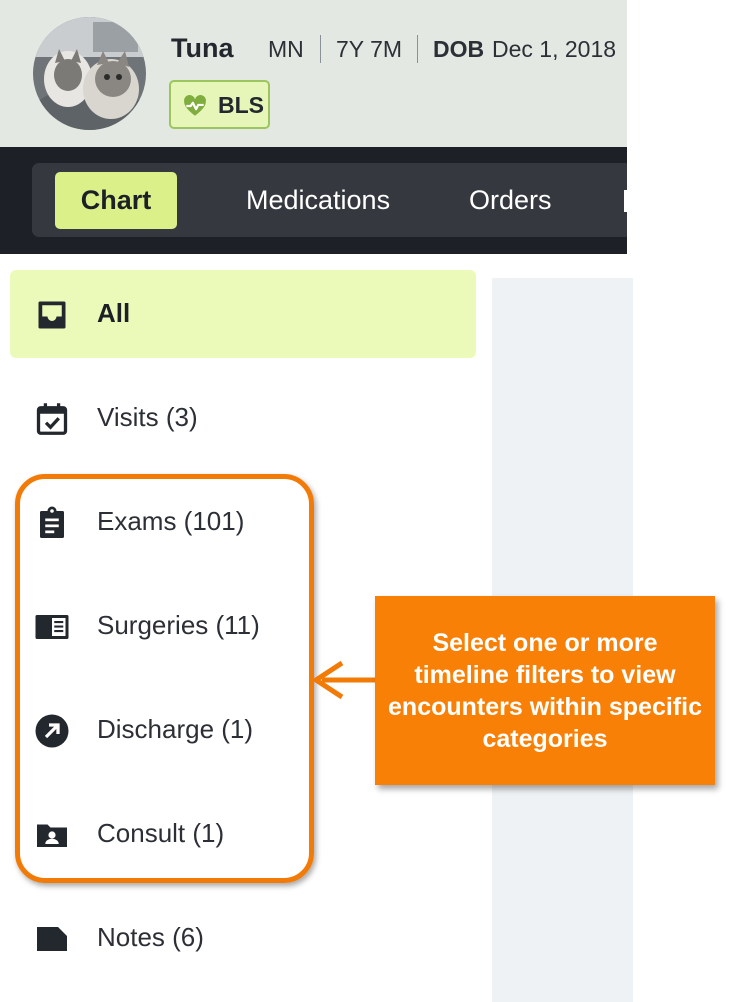  What do you see at coordinates (243, 418) in the screenshot?
I see `filter-visits: Visits (3)` at bounding box center [243, 418].